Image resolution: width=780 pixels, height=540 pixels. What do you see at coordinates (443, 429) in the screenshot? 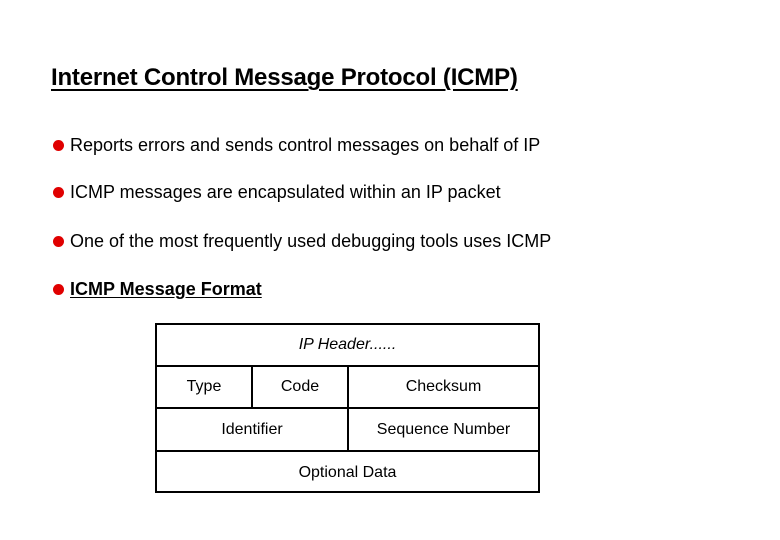
I see `sequence-number-cell: Sequence Number` at bounding box center [443, 429].